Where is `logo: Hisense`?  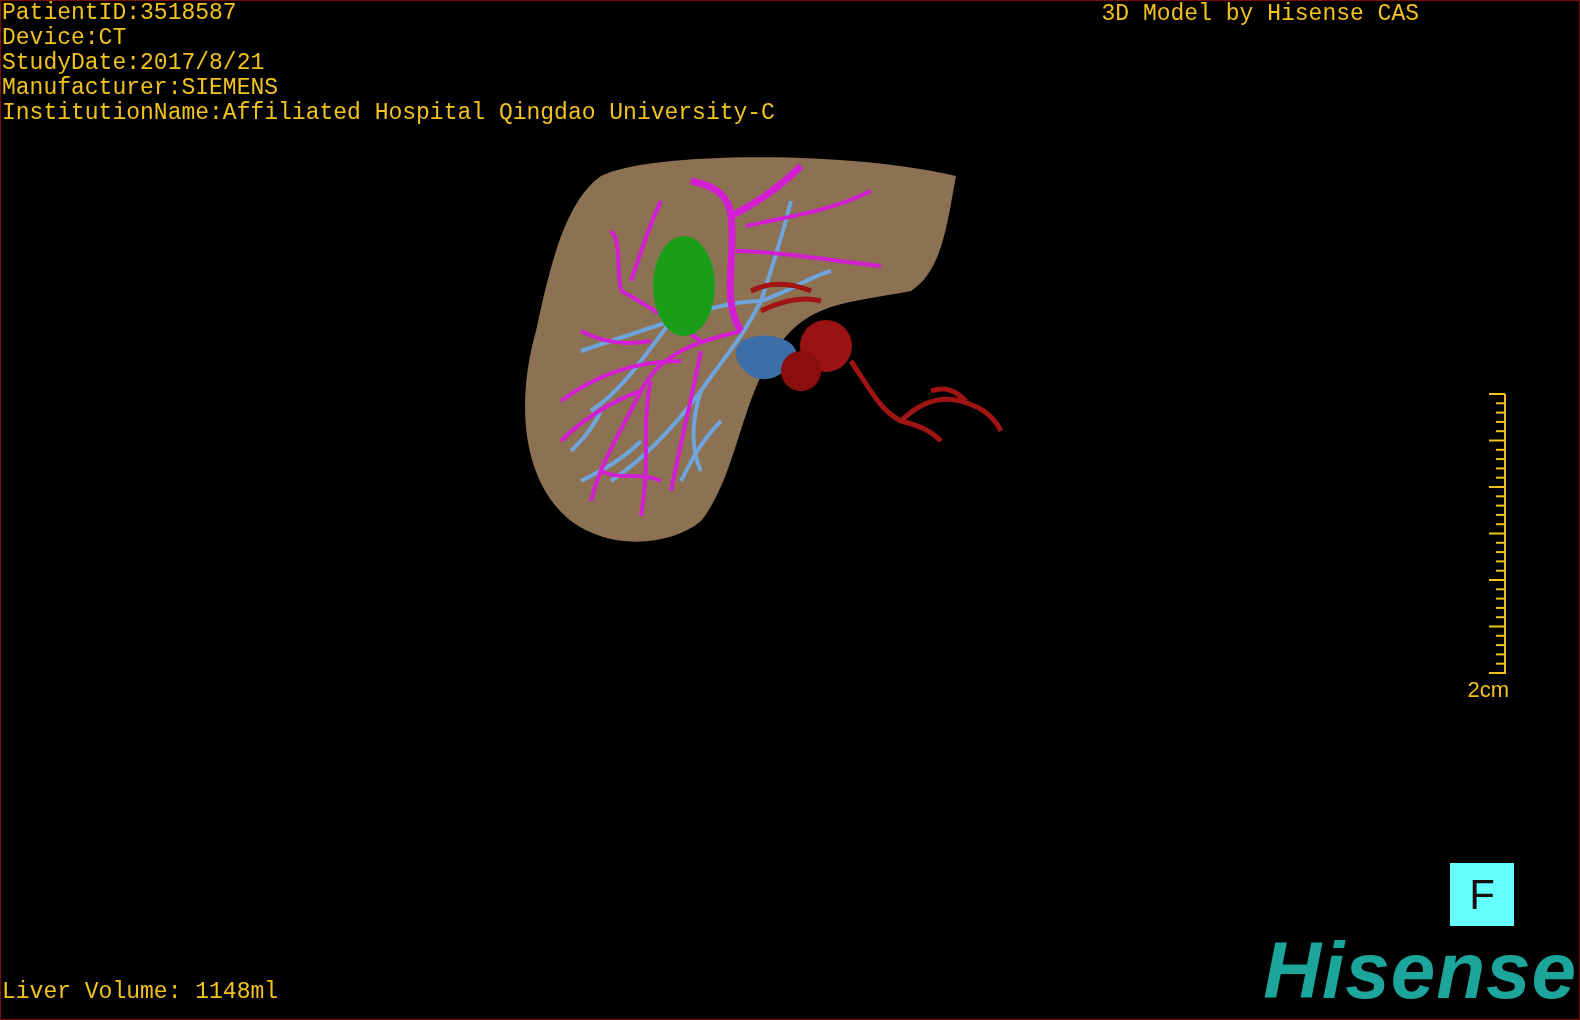 logo: Hisense is located at coordinates (1420, 971).